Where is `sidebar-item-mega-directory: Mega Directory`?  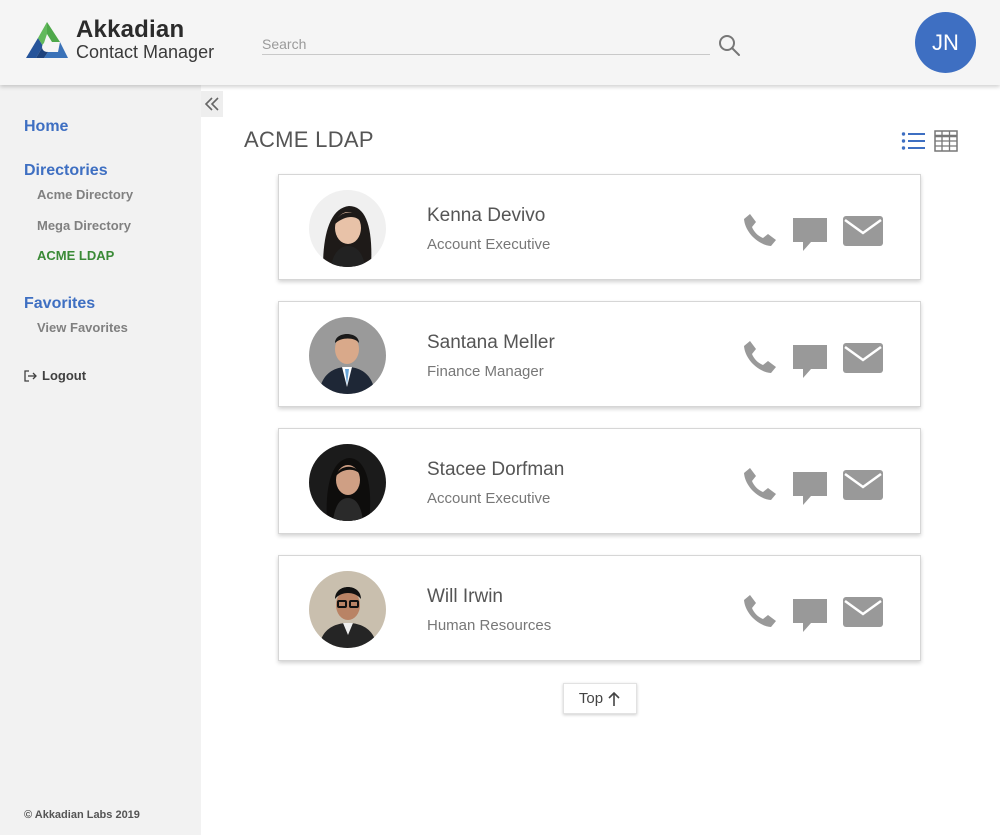 sidebar-item-mega-directory: Mega Directory is located at coordinates (84, 225).